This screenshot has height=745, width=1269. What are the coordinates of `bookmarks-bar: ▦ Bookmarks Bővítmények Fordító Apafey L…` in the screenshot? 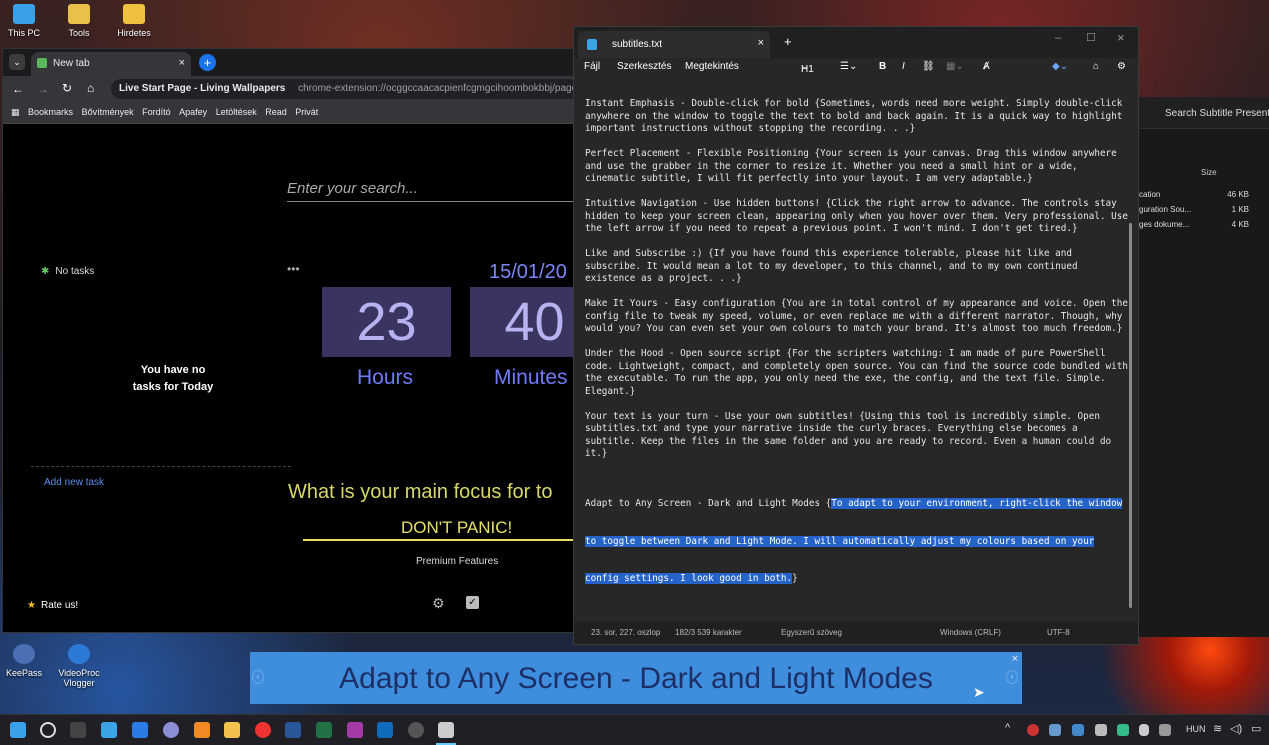 It's located at (289, 113).